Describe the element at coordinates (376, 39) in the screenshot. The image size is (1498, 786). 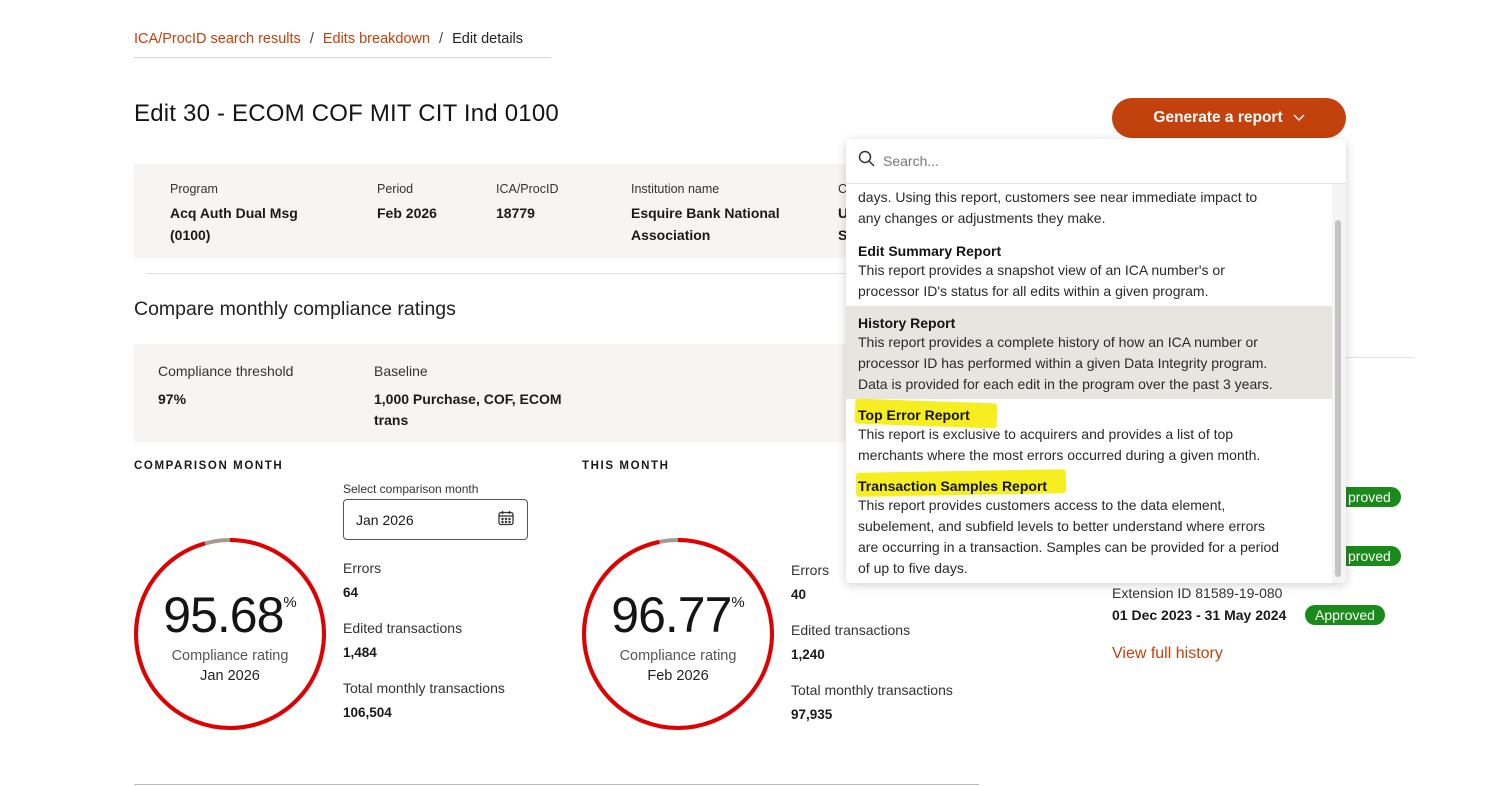
I see `breadcrumb-link-edits-breakdown: Edits breakdown` at that location.